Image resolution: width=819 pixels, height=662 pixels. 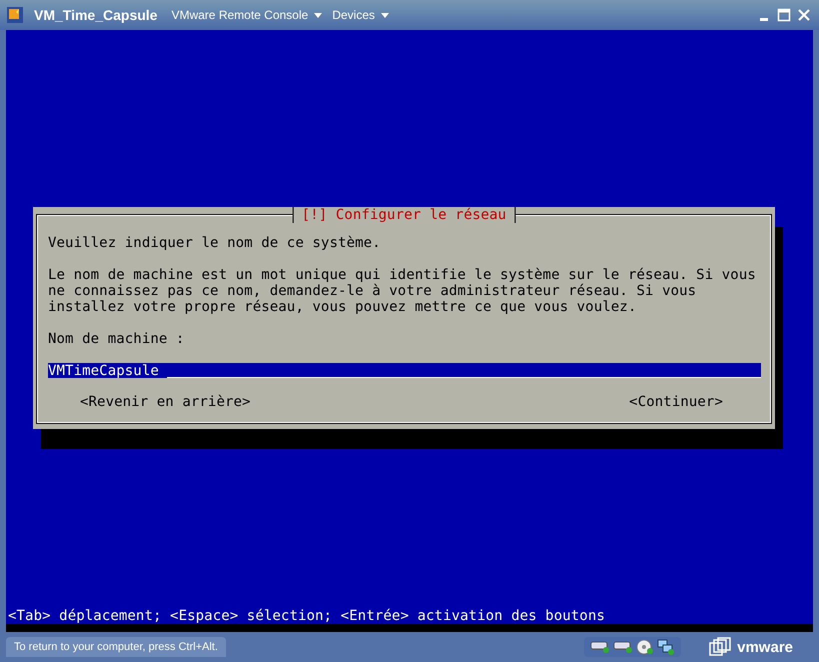 I want to click on dialog-button: <Revenir en arrière>, so click(x=165, y=402).